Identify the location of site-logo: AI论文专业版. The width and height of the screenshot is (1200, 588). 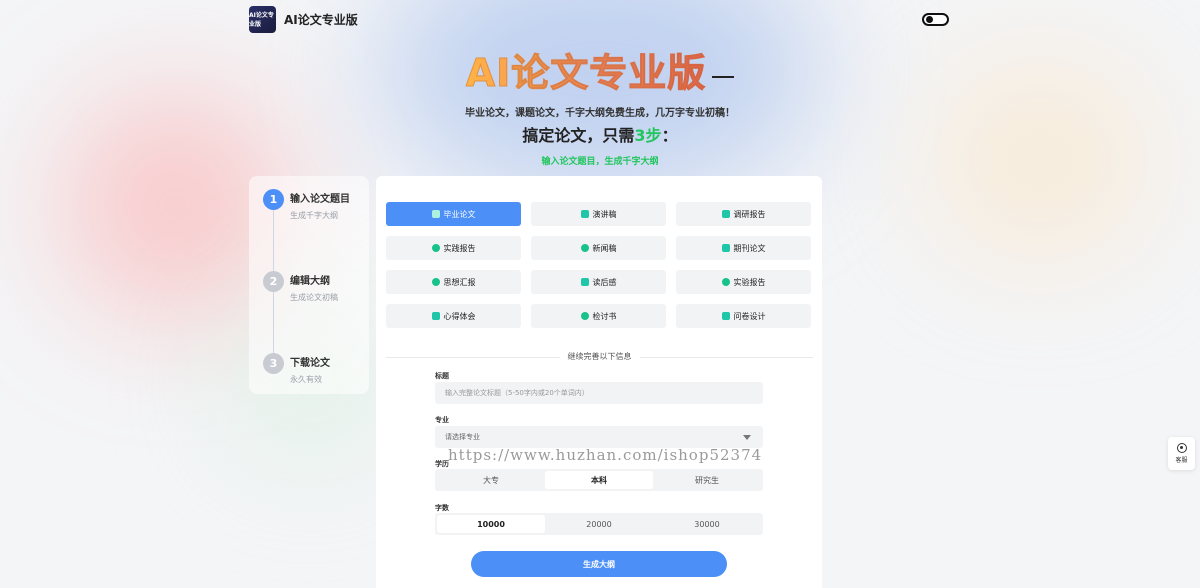
(262, 19).